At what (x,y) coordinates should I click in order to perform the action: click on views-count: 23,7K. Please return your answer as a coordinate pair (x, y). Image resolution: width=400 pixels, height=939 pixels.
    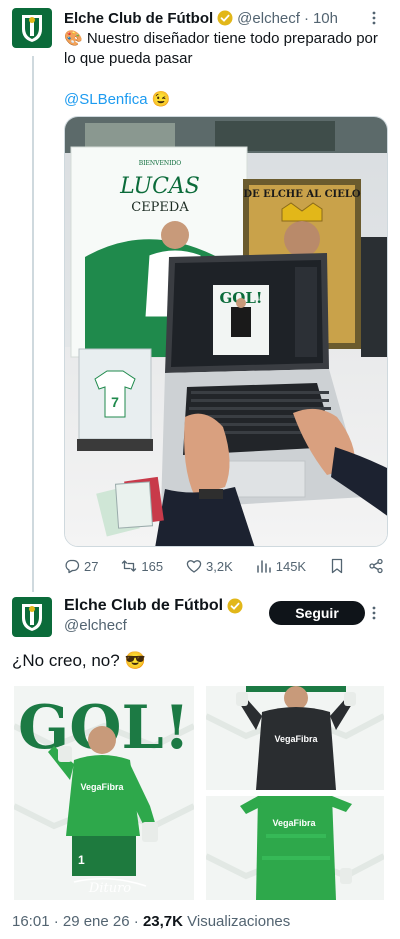
    Looking at the image, I should click on (162, 921).